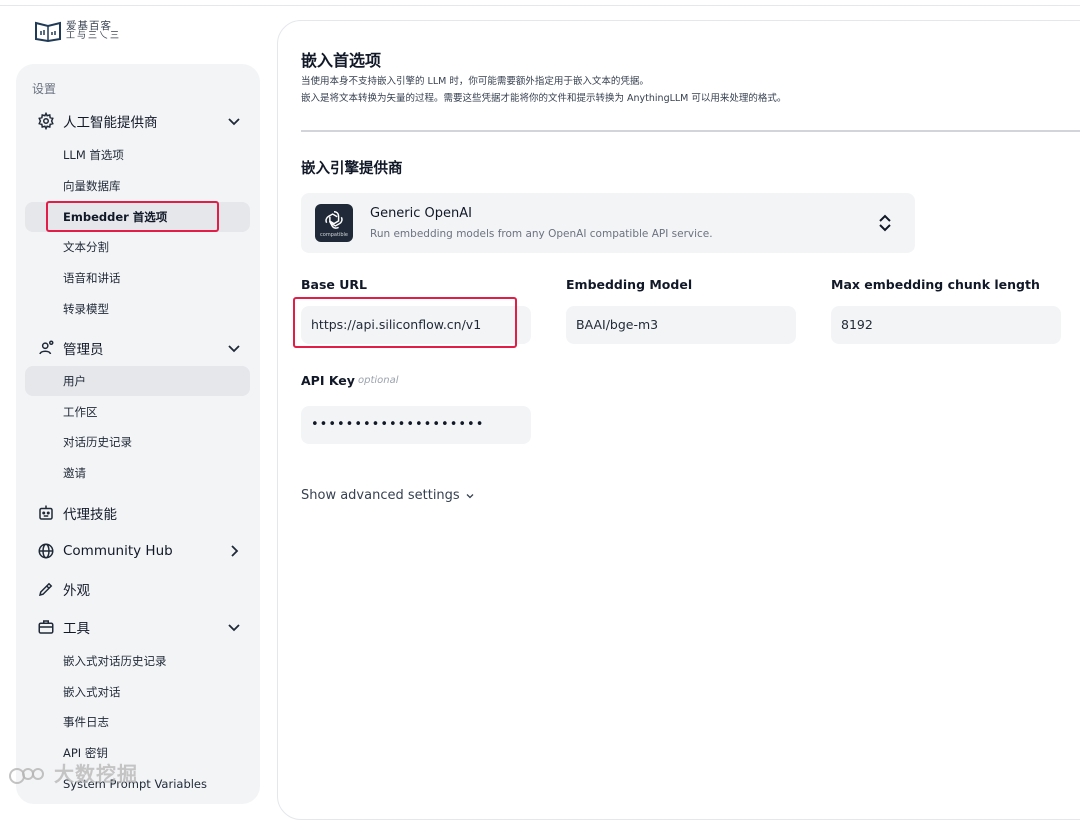 This screenshot has height=820, width=1080. What do you see at coordinates (76, 629) in the screenshot?
I see `sidebar-group-label: 工具` at bounding box center [76, 629].